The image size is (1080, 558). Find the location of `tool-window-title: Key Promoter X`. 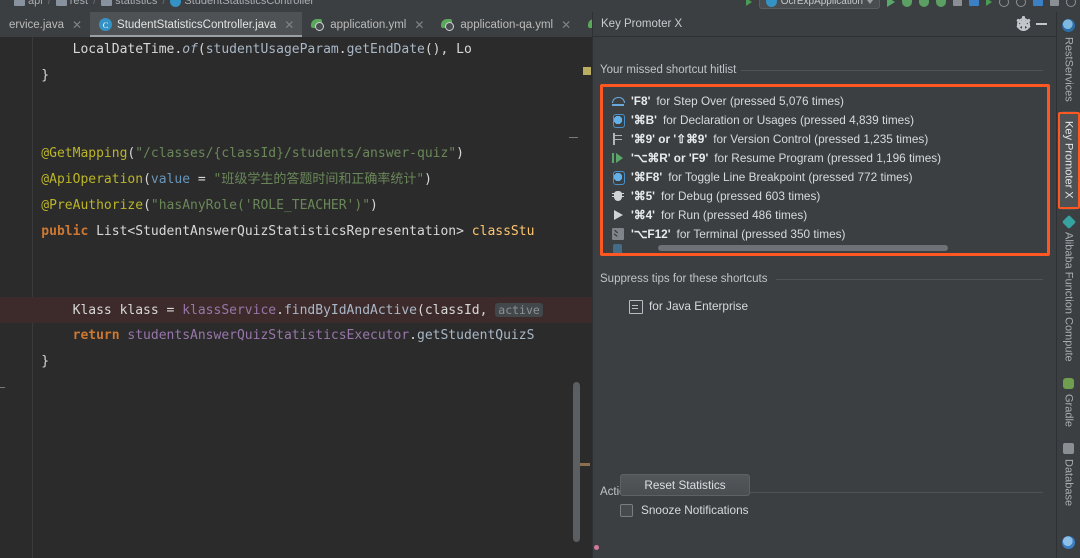

tool-window-title: Key Promoter X is located at coordinates (642, 24).